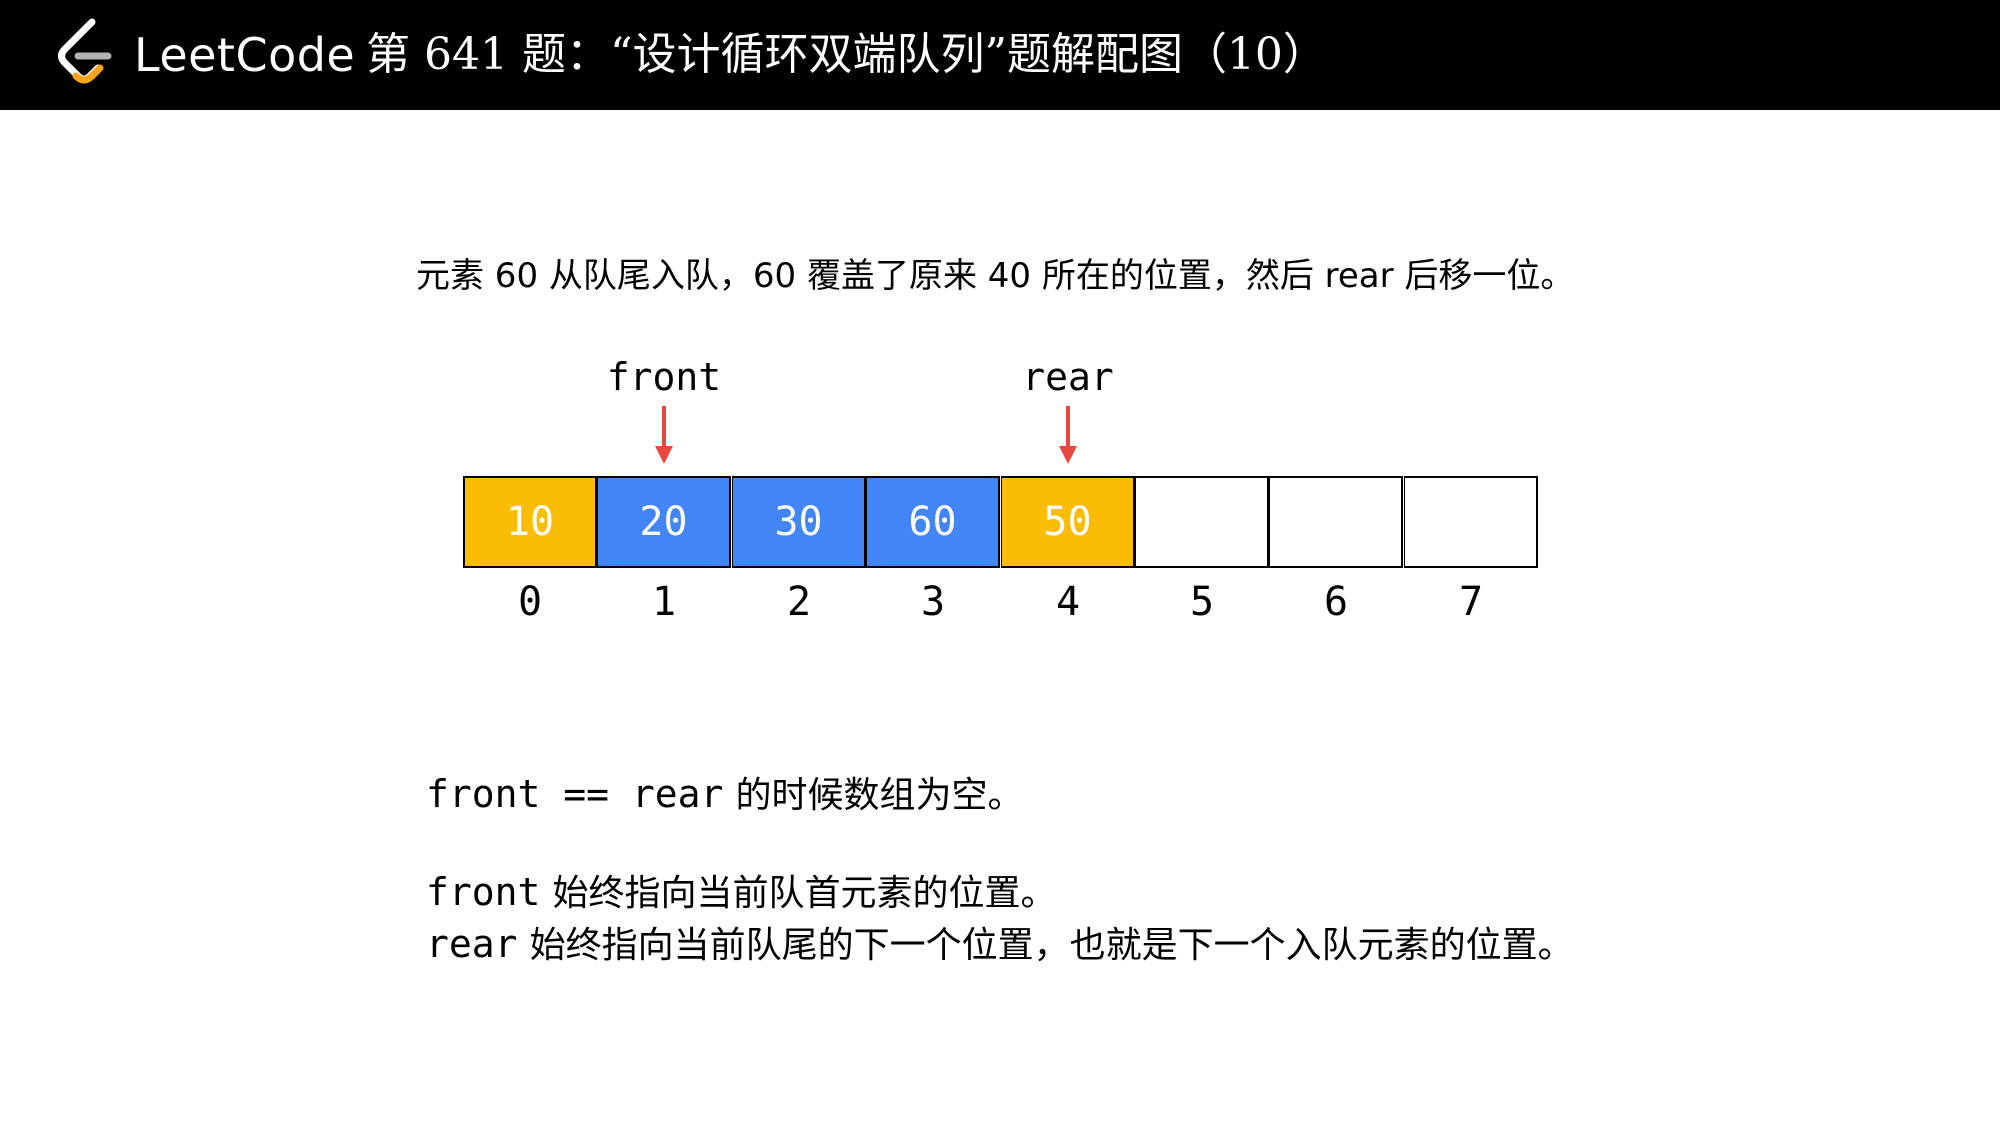 The height and width of the screenshot is (1125, 2000). What do you see at coordinates (664, 602) in the screenshot?
I see `cell-index-label: 1` at bounding box center [664, 602].